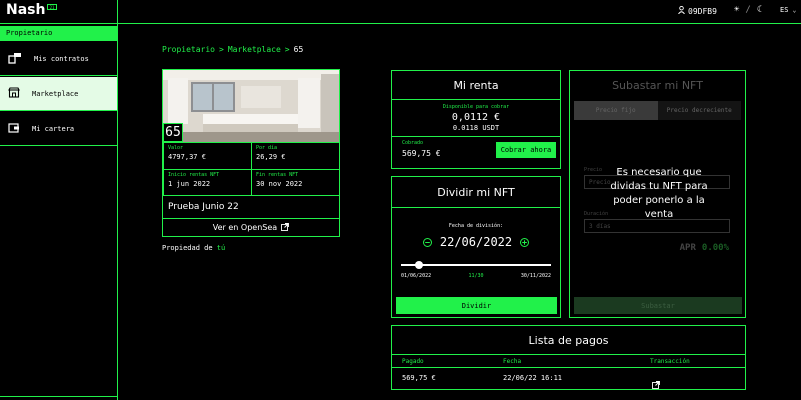  I want to click on slider-track, so click(476, 265).